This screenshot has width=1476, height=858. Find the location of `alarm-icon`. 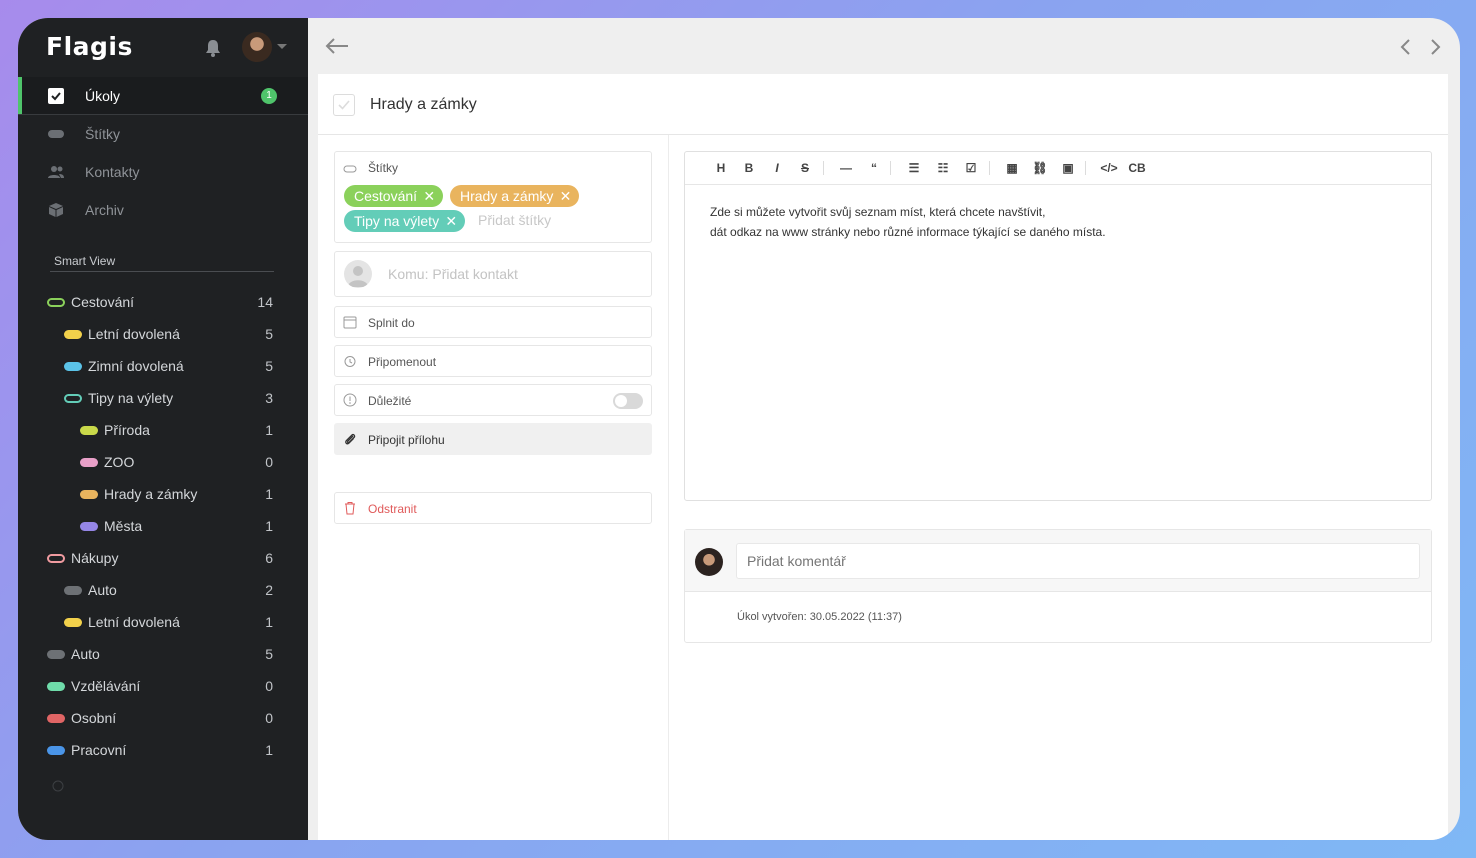

alarm-icon is located at coordinates (350, 361).